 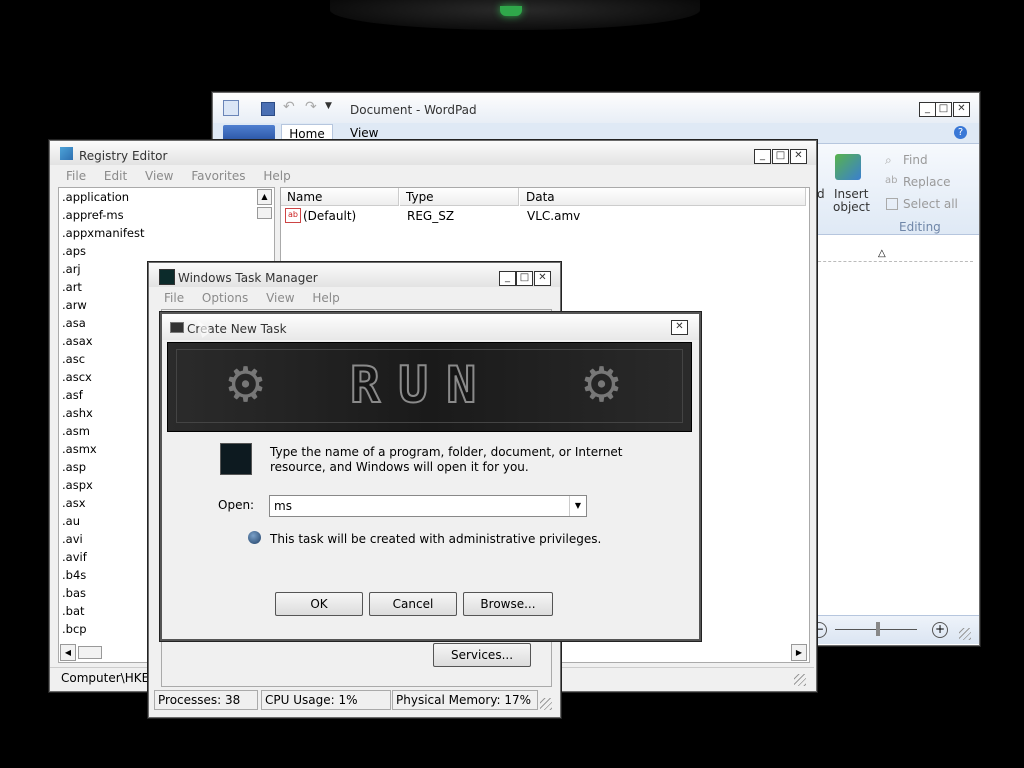 What do you see at coordinates (74, 467) in the screenshot?
I see `tree-item: .asp` at bounding box center [74, 467].